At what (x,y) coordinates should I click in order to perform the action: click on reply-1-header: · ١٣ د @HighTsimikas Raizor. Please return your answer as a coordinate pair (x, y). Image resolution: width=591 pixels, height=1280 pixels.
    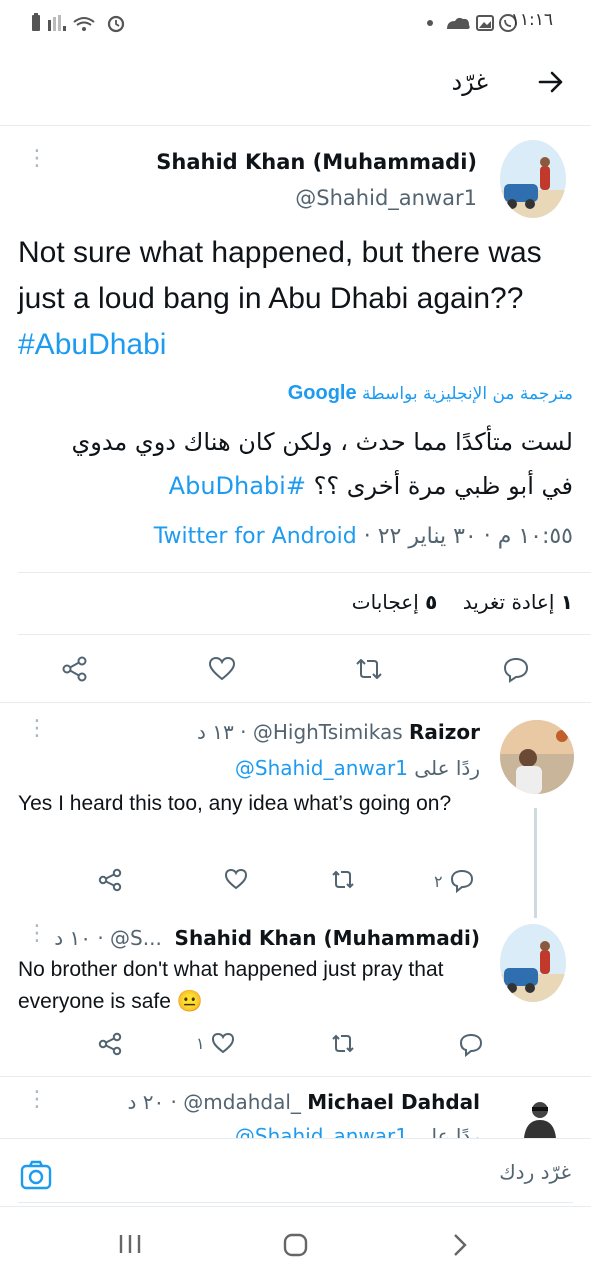
    Looking at the image, I should click on (338, 732).